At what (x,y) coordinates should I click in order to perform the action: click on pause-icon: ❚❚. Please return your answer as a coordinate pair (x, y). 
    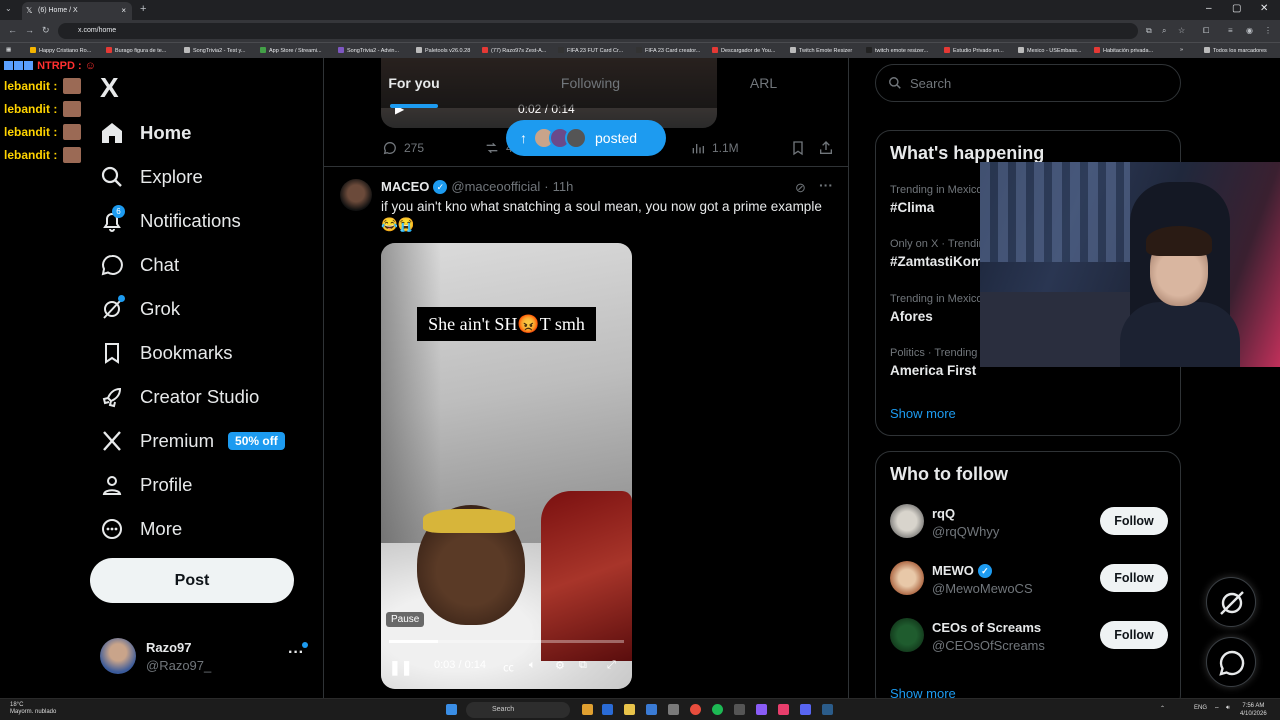
    Looking at the image, I should click on (400, 667).